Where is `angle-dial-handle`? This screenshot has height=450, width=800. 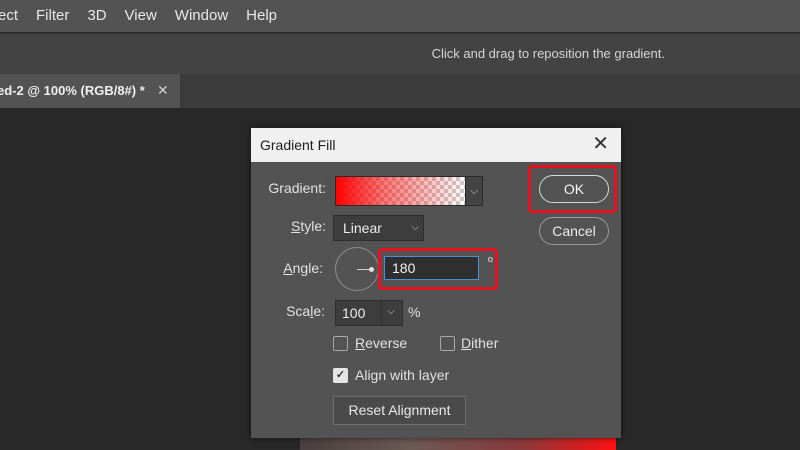 angle-dial-handle is located at coordinates (371, 269).